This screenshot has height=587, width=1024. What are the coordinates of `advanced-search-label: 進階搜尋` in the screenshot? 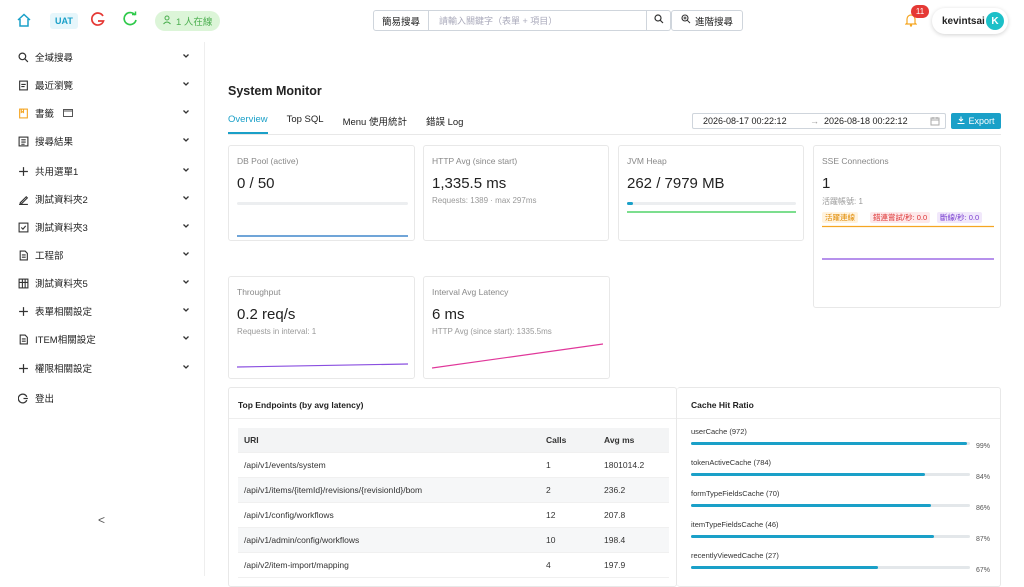 It's located at (714, 22).